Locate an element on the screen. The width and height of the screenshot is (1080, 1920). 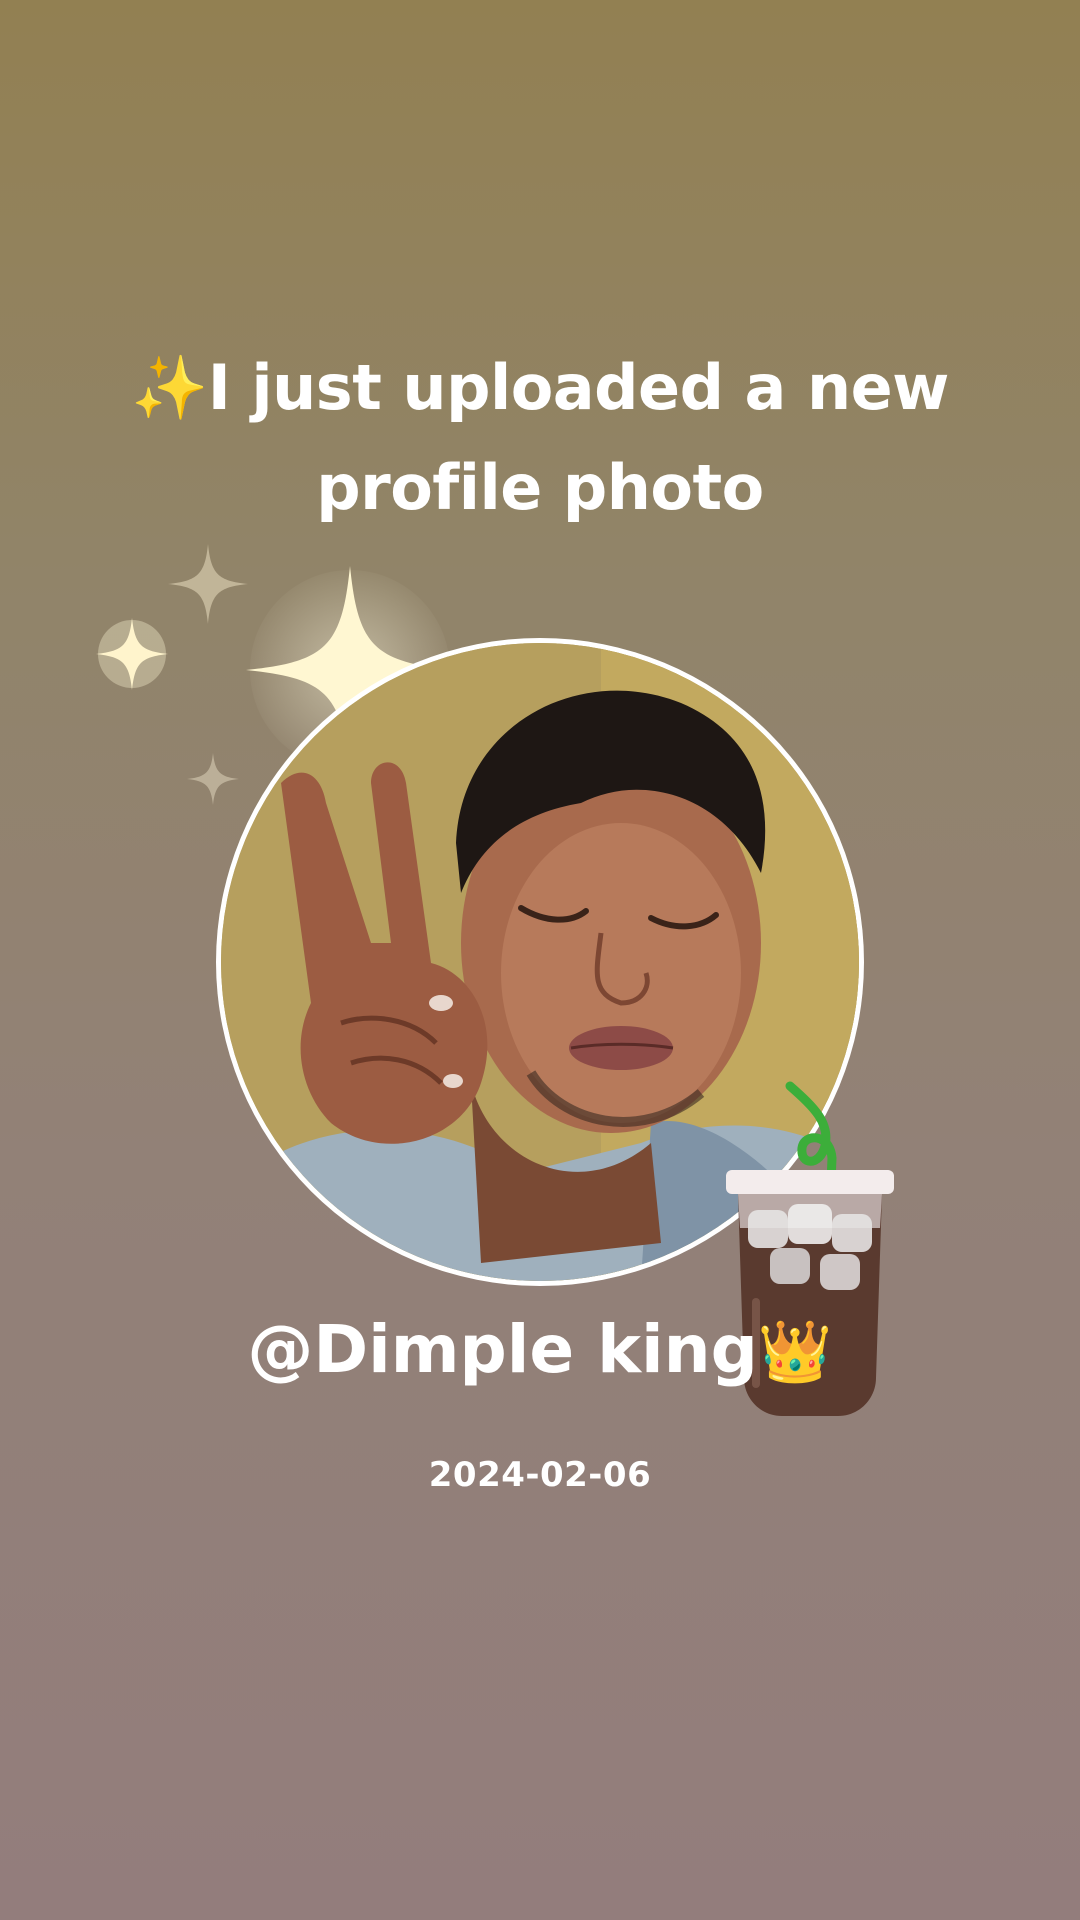
sparkle-star-small-icon is located at coordinates (132, 654).